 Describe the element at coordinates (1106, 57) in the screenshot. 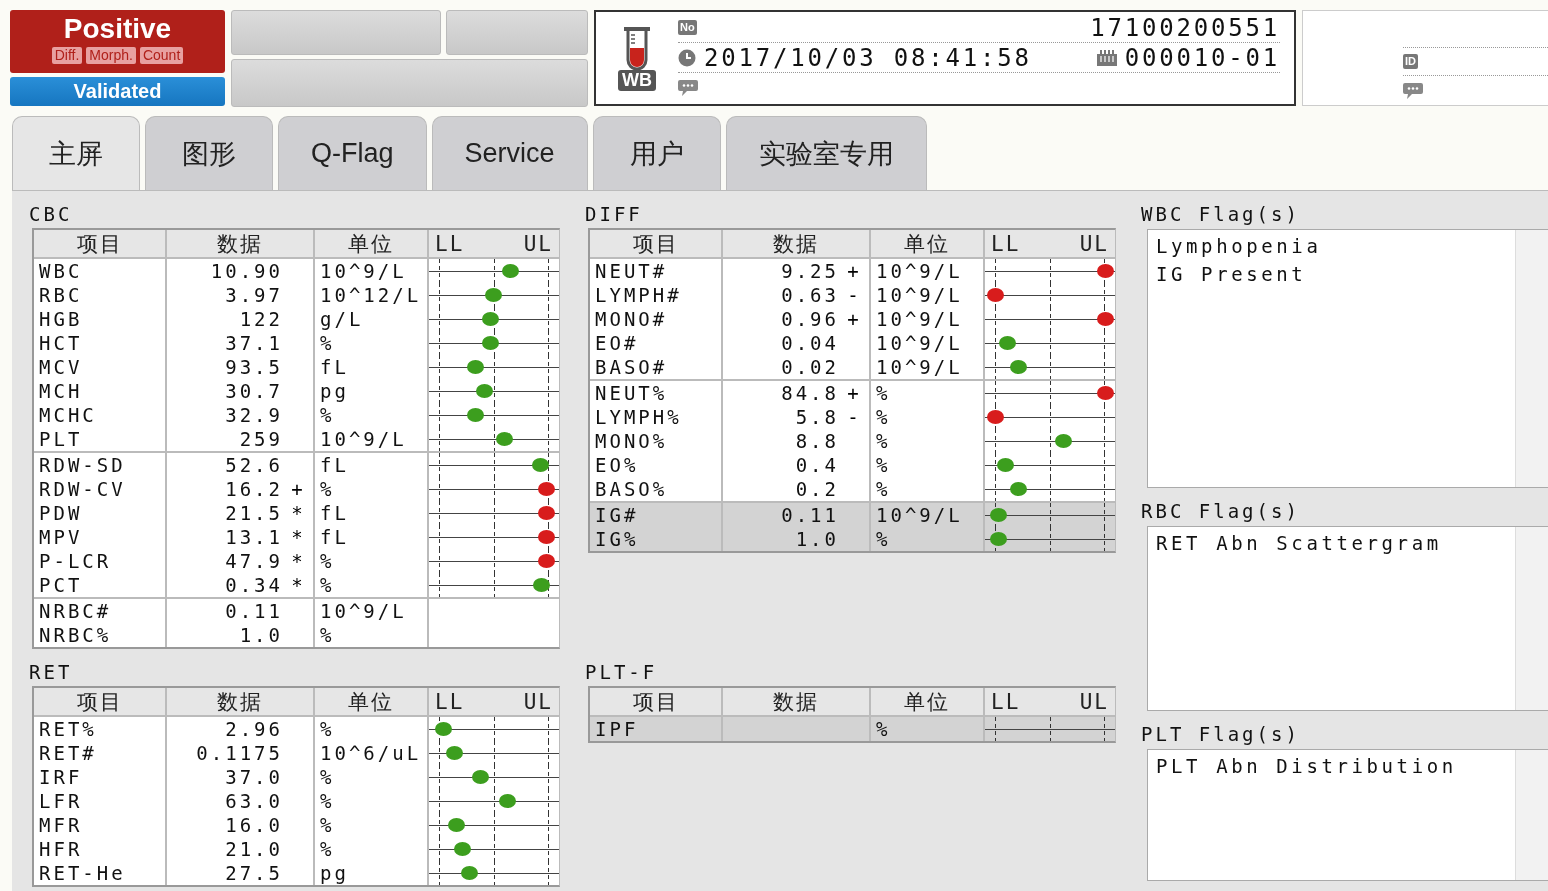

I see `rack-icon` at that location.